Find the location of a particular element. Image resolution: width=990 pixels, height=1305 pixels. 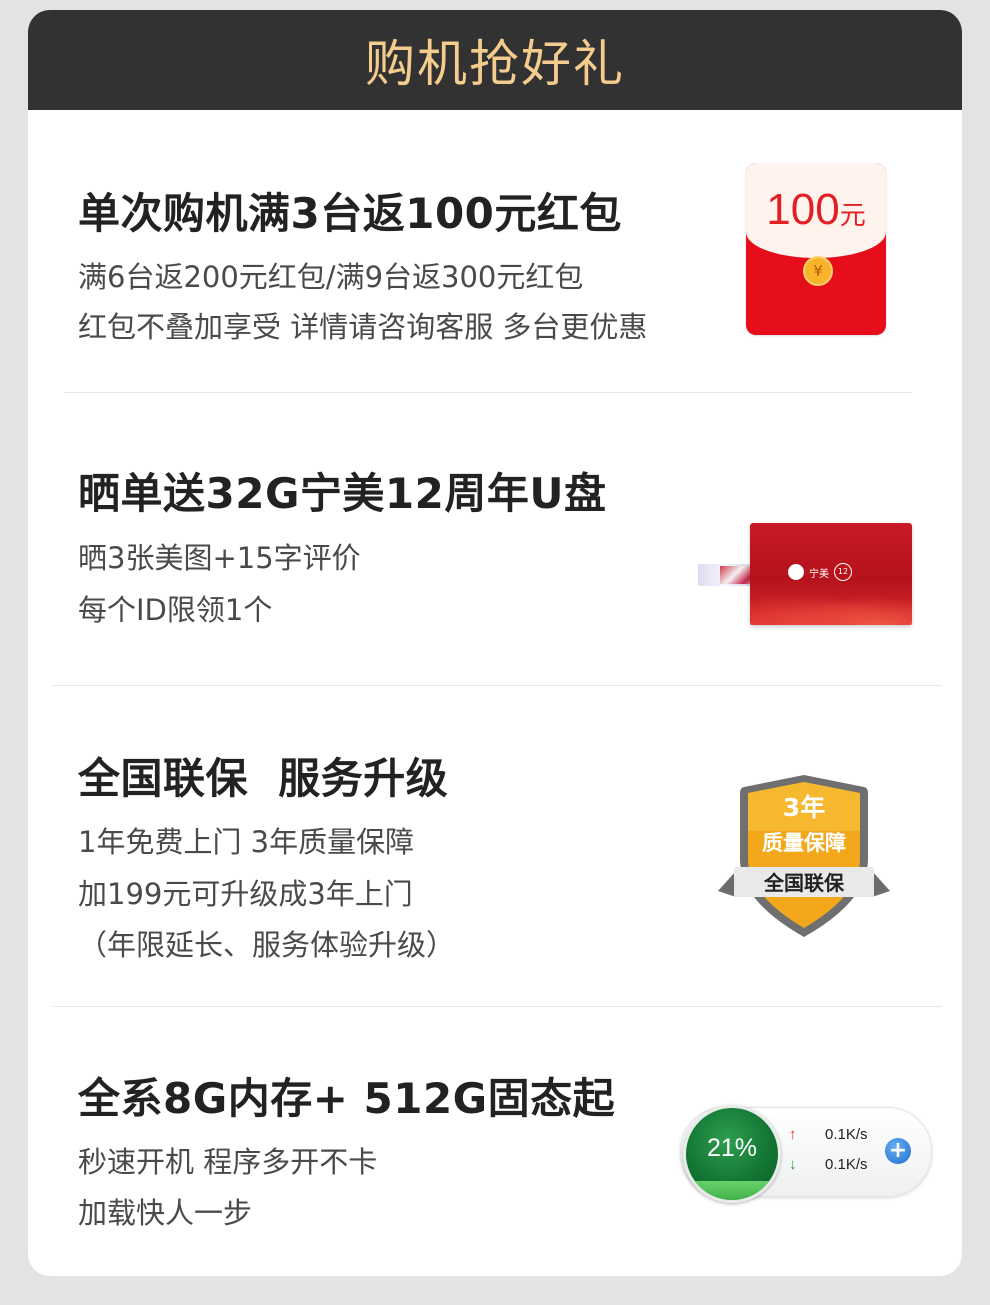

red-envelope-icon: 100元 ¥ is located at coordinates (816, 249).